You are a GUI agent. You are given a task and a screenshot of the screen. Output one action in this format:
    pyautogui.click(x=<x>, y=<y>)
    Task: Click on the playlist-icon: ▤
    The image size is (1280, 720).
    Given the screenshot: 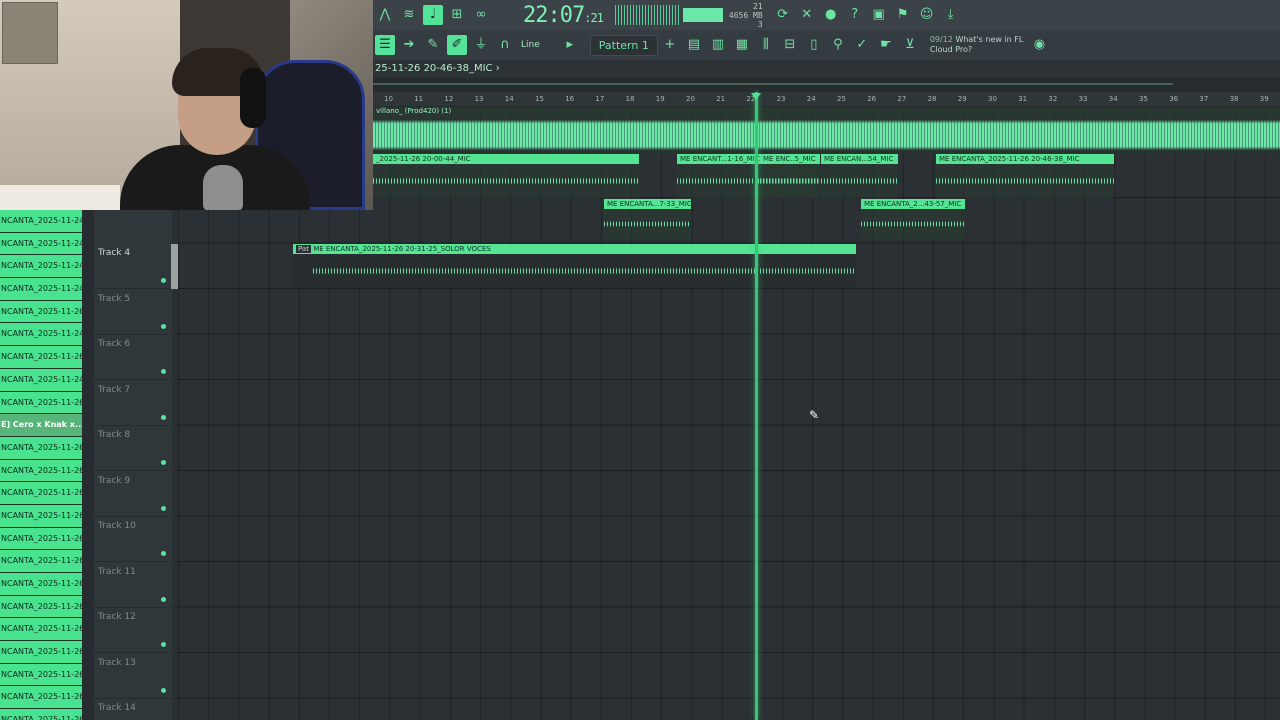 What is the action you would take?
    pyautogui.click(x=694, y=45)
    